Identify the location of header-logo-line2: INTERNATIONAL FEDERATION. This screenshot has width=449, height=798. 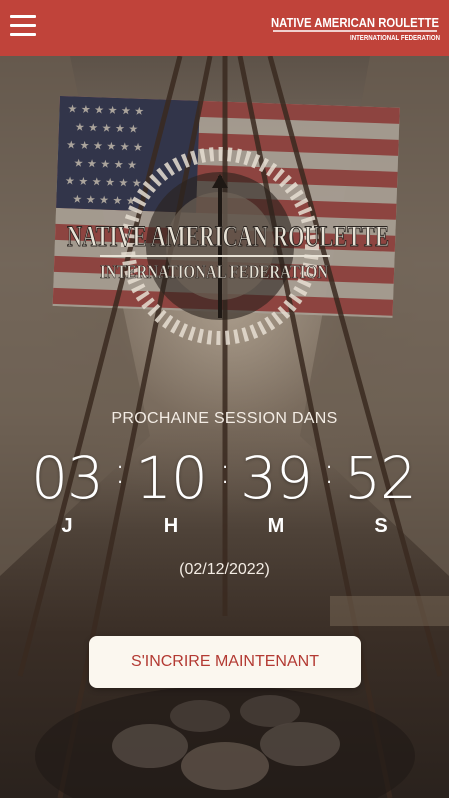
(395, 38).